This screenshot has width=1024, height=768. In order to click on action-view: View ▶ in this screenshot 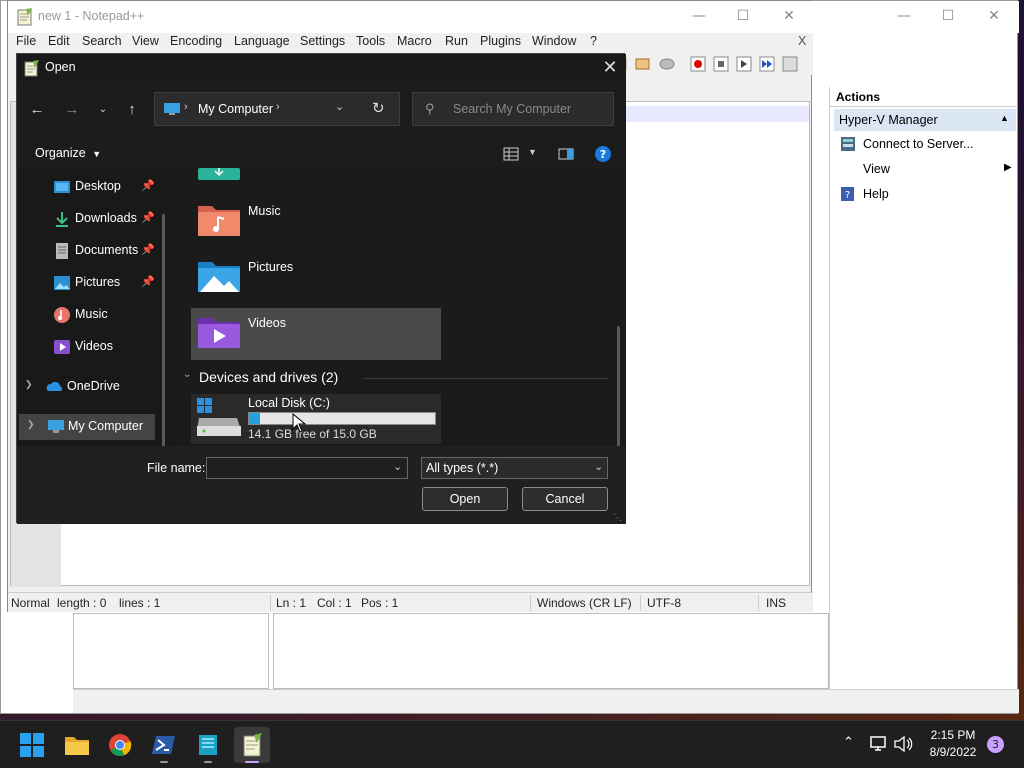, I will do `click(924, 170)`.